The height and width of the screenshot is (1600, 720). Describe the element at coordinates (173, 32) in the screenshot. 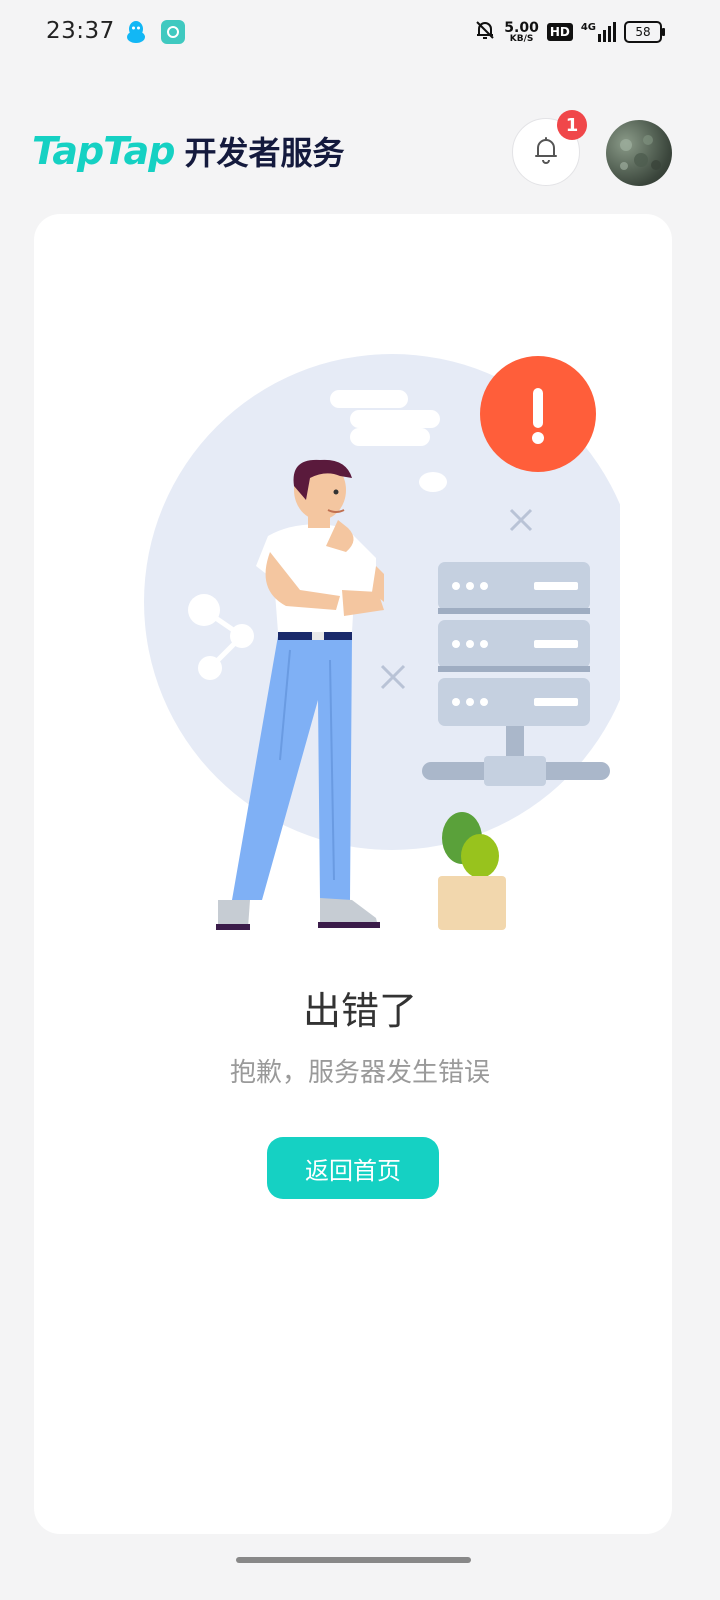

I see `app-notification-icon` at that location.